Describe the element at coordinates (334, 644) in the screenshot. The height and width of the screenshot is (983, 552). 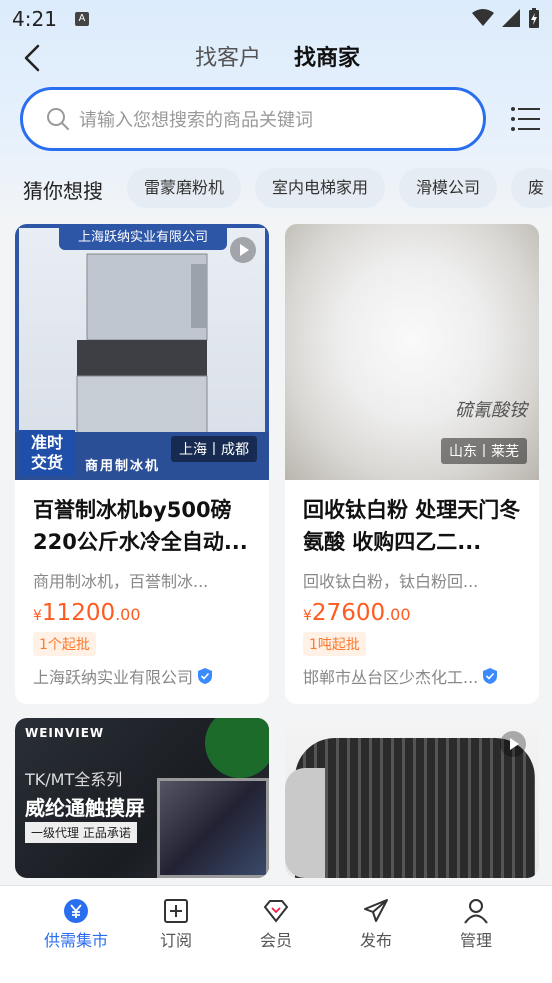
I see `min-order-tag: 1吨起批` at that location.